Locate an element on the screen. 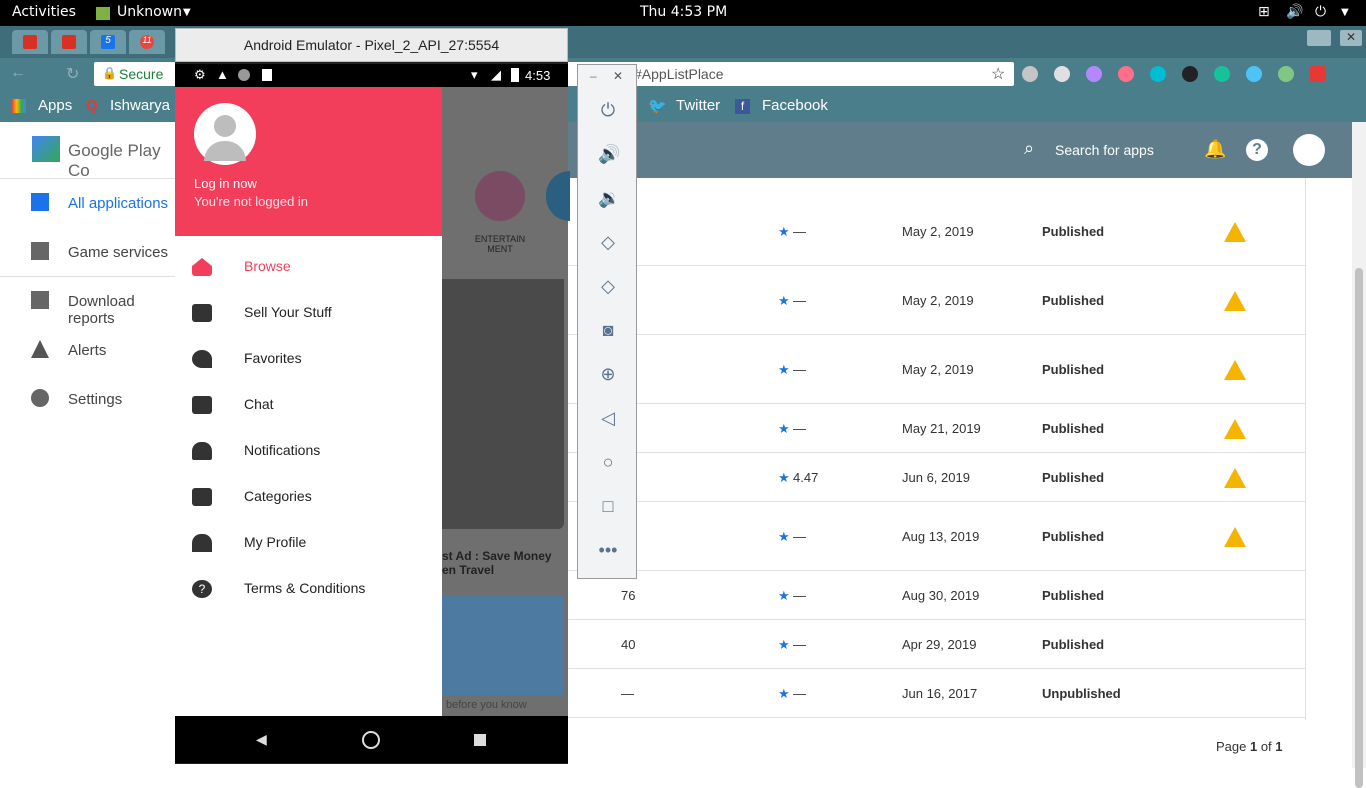 Image resolution: width=1366 pixels, height=788 pixels. table-row: — ★ — Jun 16, 2017 Unpublished is located at coordinates (937, 693).